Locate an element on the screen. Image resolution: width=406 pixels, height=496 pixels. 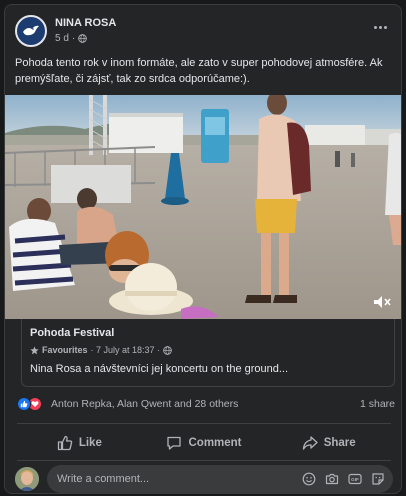
camera-icon is located at coordinates (332, 479).